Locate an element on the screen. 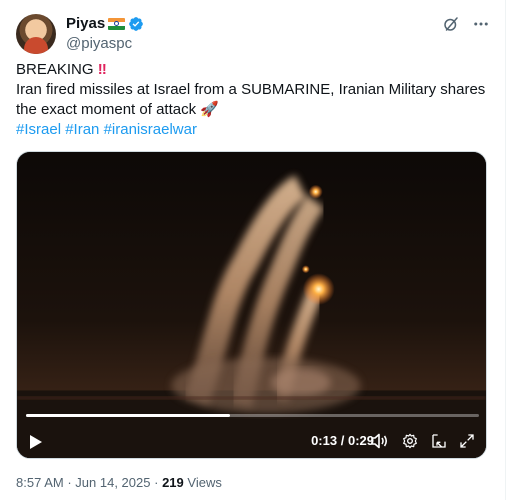 The width and height of the screenshot is (506, 500). settings-gear-icon is located at coordinates (410, 441).